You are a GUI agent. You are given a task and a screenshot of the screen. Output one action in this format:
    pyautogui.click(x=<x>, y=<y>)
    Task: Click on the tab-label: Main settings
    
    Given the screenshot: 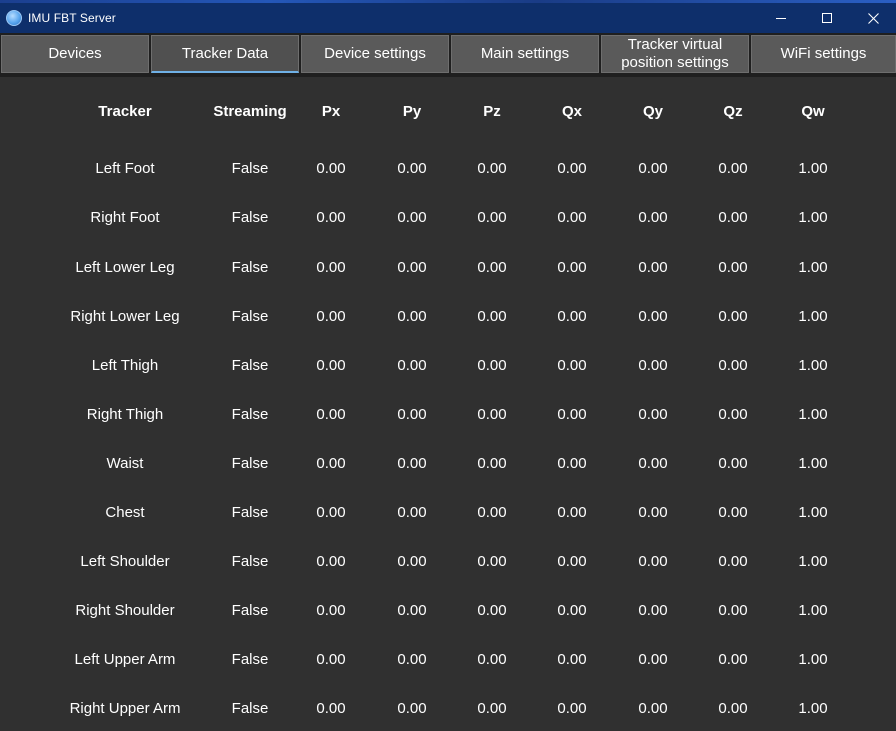 What is the action you would take?
    pyautogui.click(x=525, y=53)
    